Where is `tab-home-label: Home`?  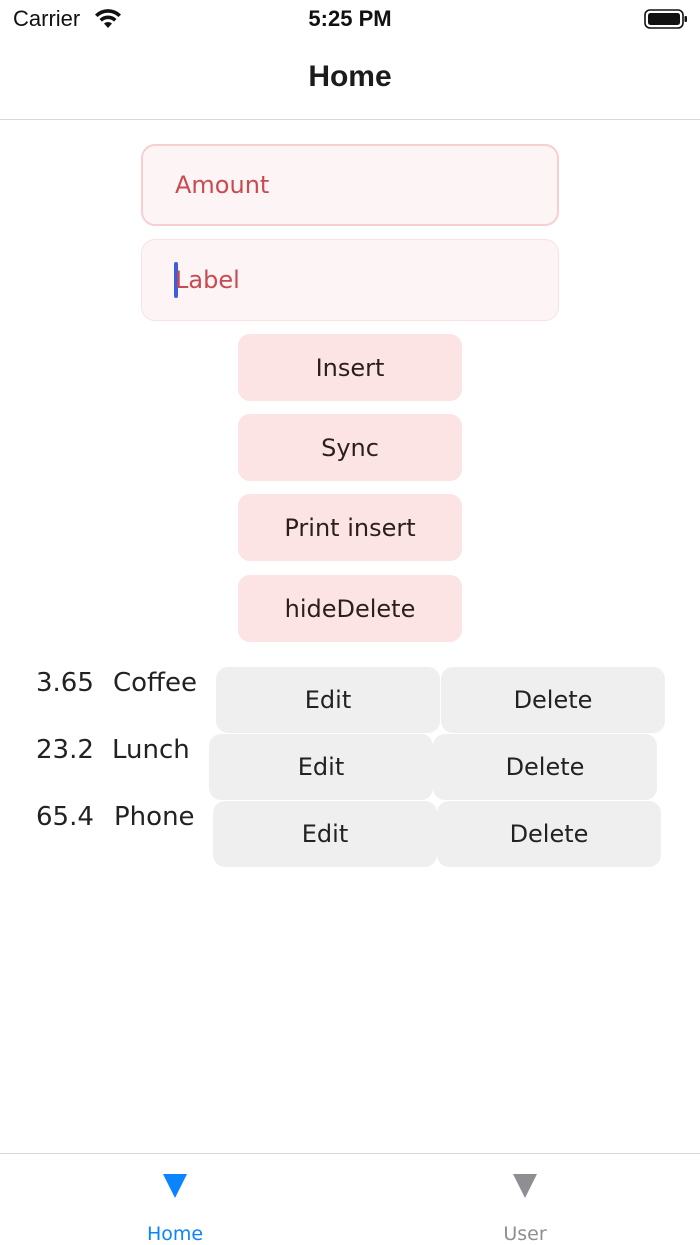 tab-home-label: Home is located at coordinates (175, 1234).